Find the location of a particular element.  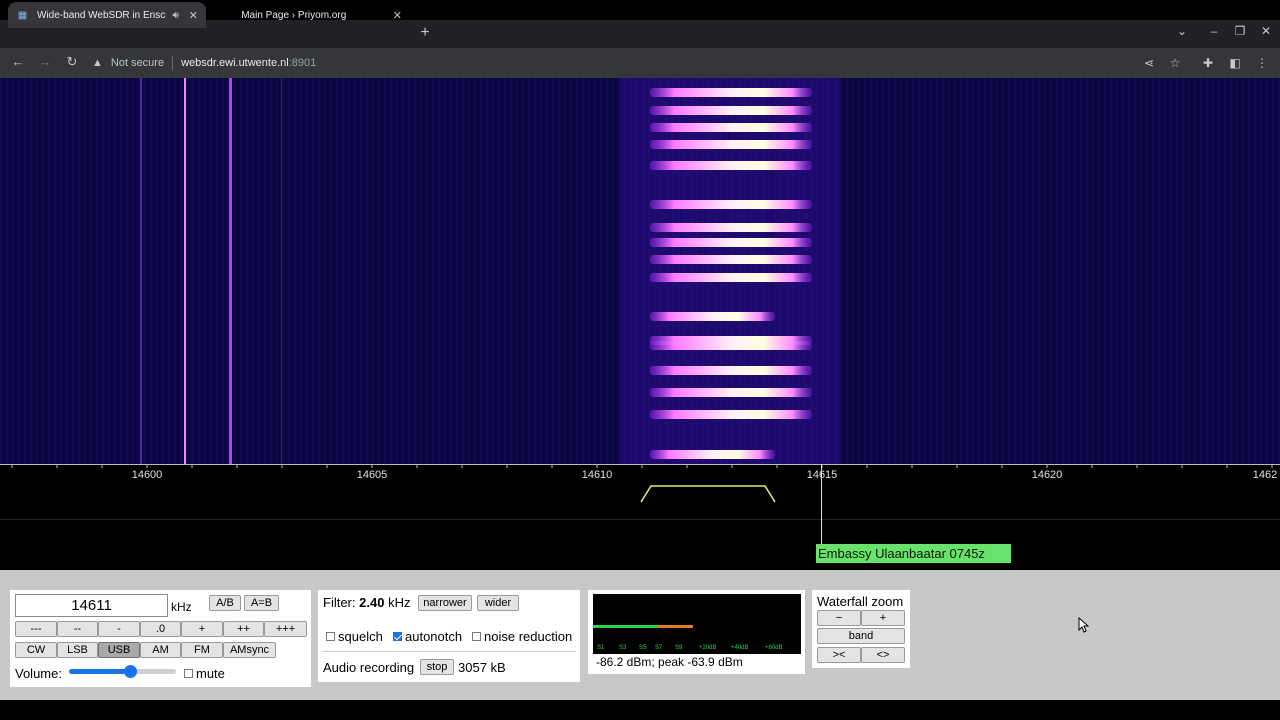

station-label: Embassy Ulaanbaatar 0745z is located at coordinates (913, 553).